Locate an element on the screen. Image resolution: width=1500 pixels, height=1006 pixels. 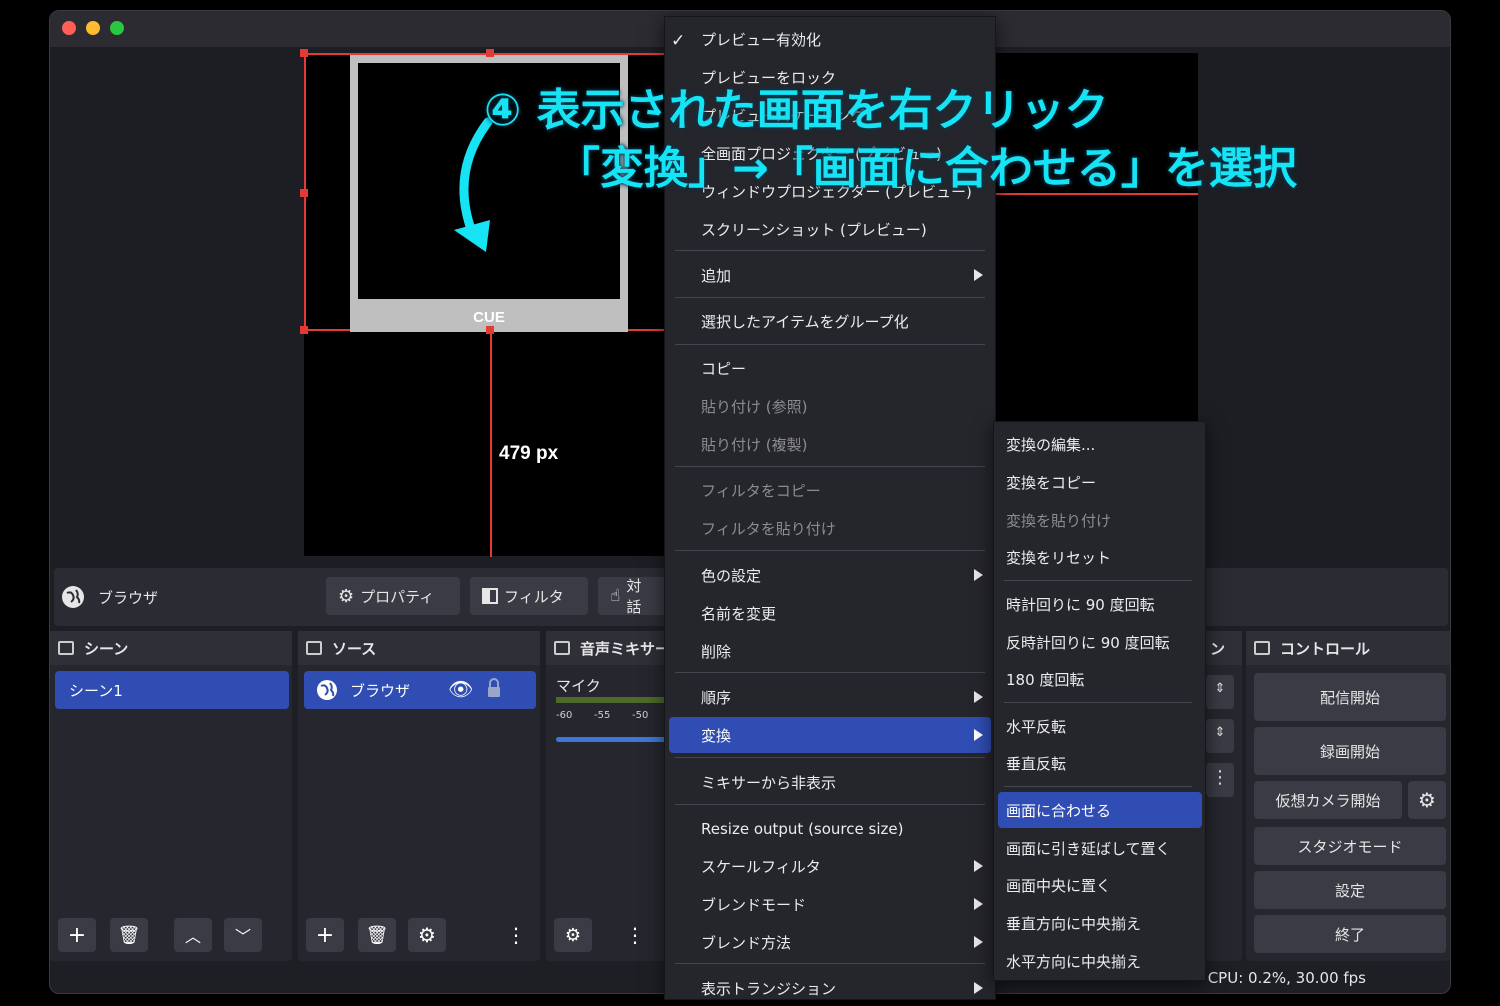
transform-menu-item: 水平反転 is located at coordinates (1100, 726).